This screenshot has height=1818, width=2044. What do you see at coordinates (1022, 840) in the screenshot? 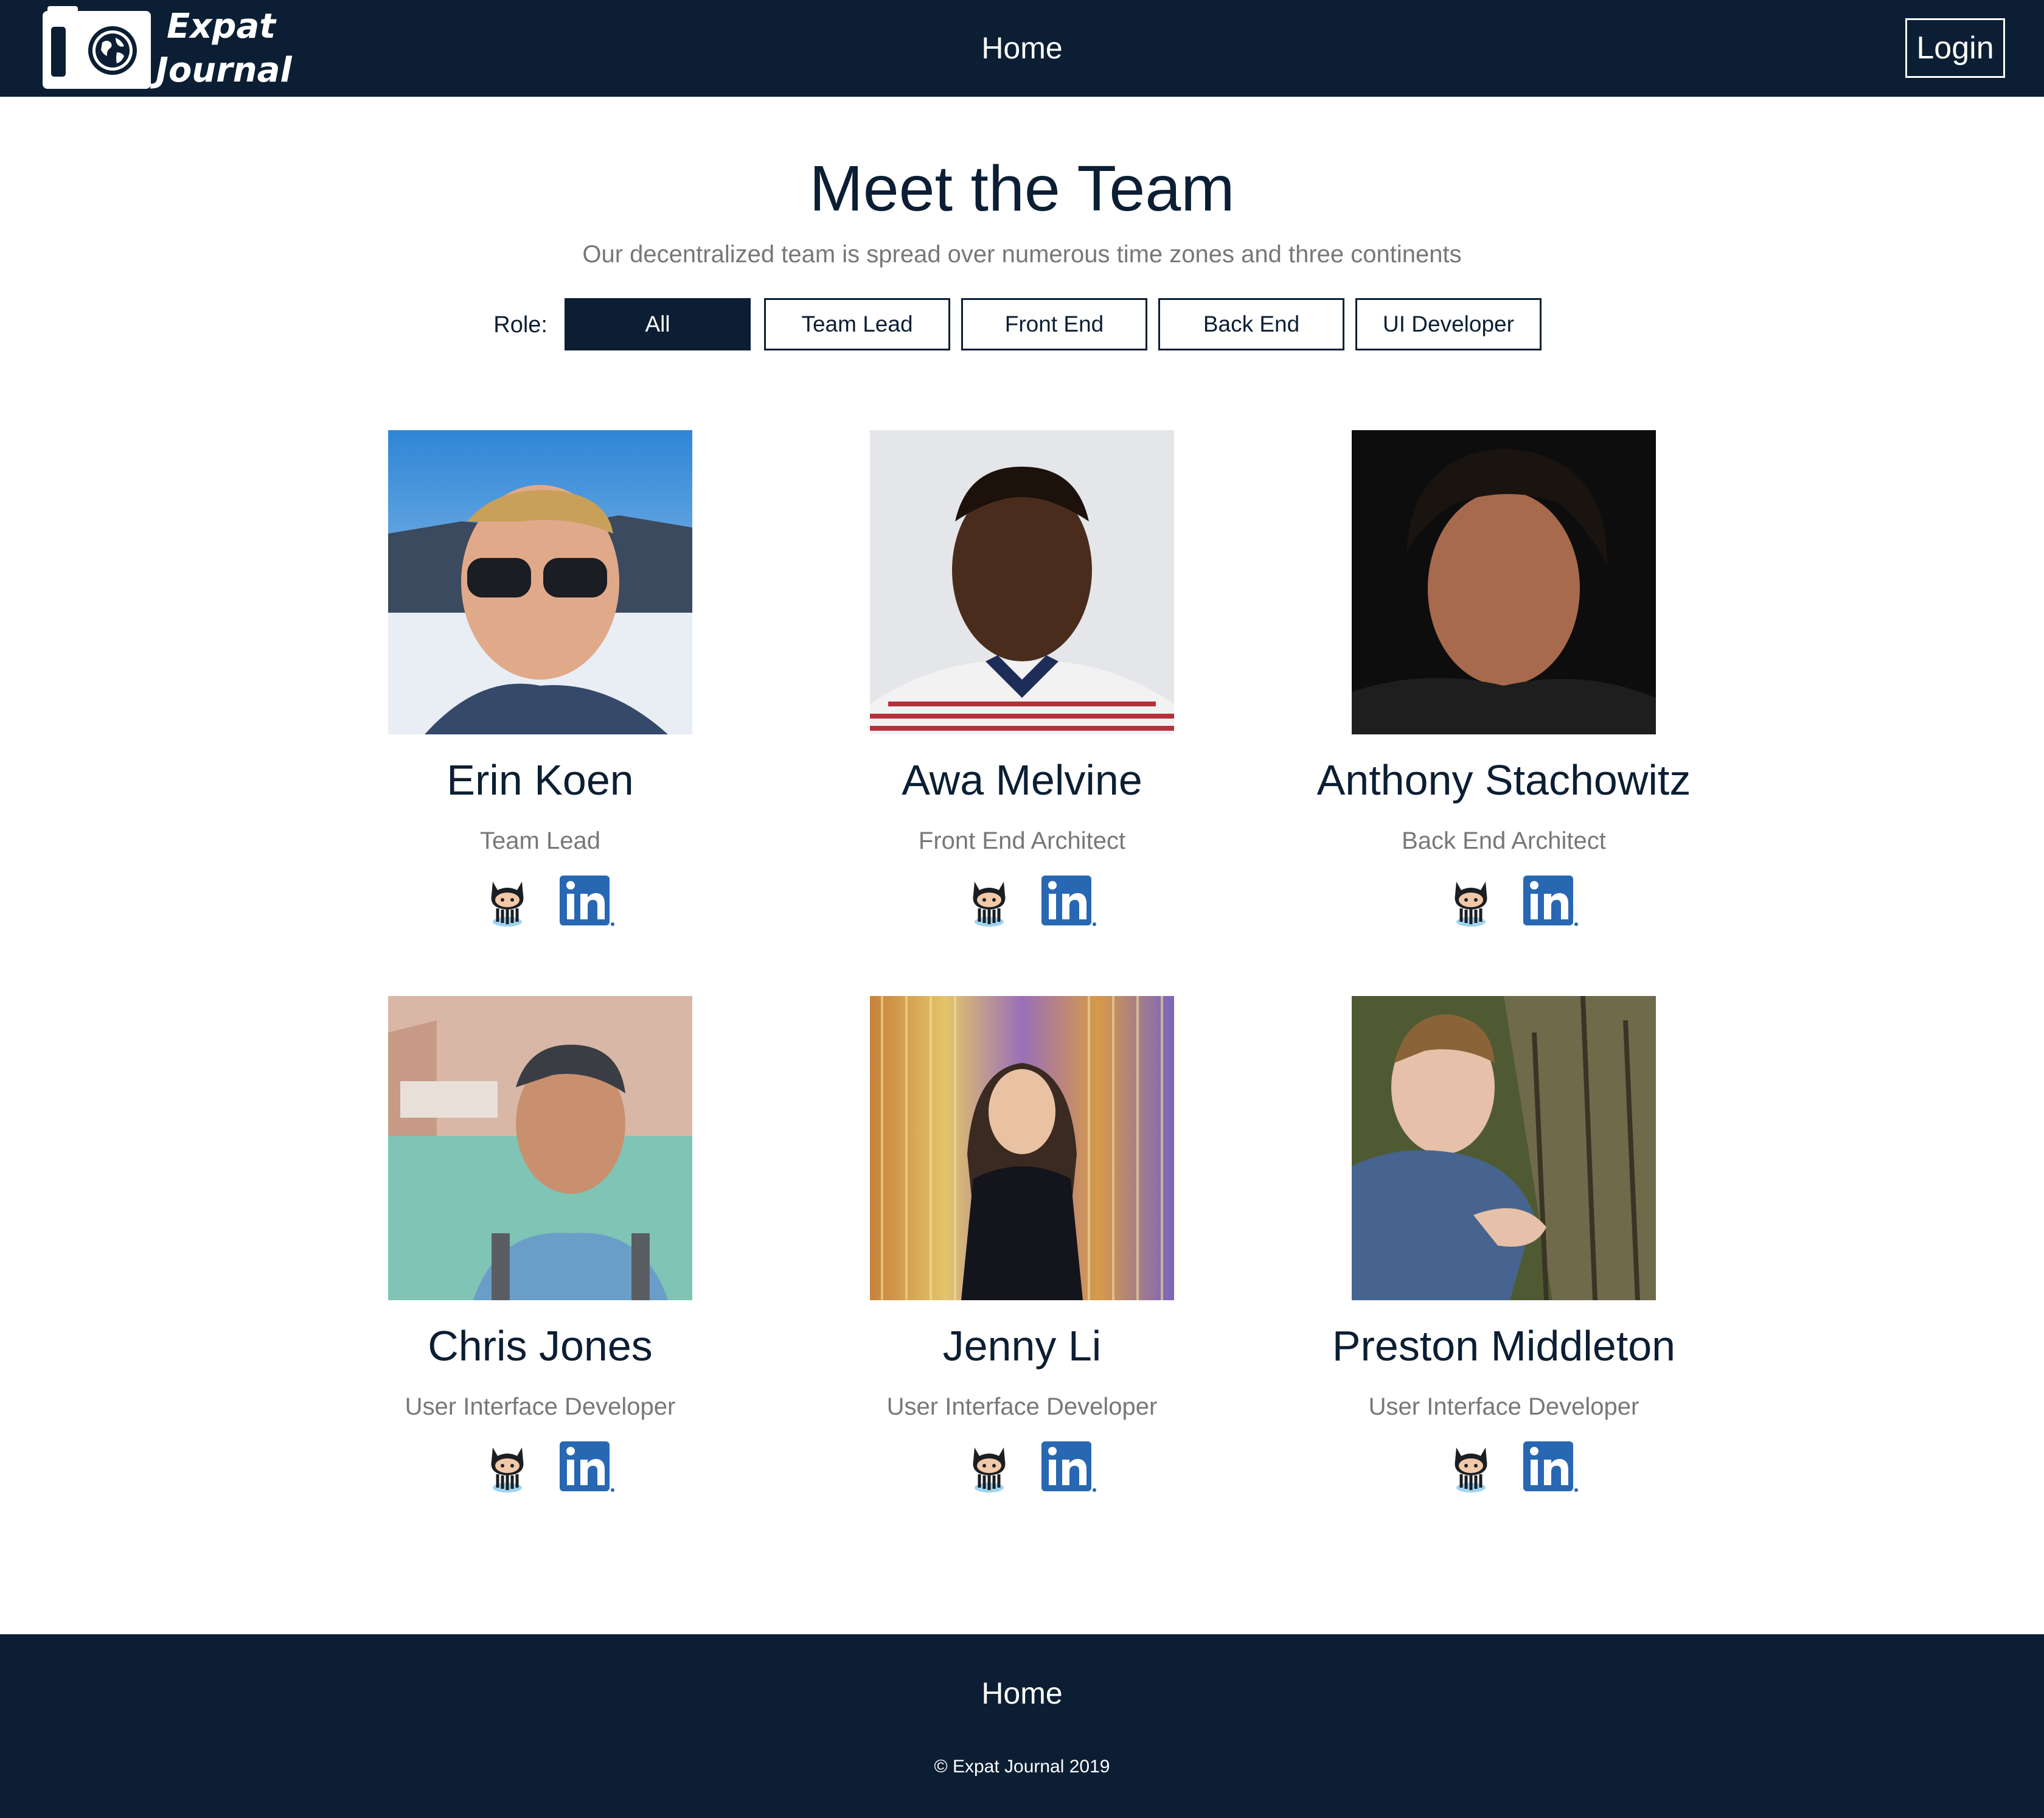
I see `team-member-role: Front End Architect` at bounding box center [1022, 840].